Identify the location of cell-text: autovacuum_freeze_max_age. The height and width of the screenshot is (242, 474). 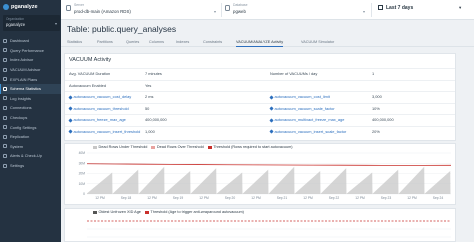
(99, 120).